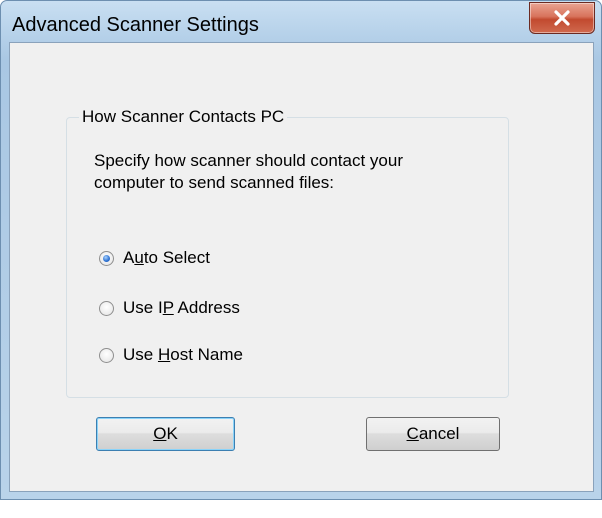  I want to click on radio-auto-select-label: Auto Select, so click(166, 257).